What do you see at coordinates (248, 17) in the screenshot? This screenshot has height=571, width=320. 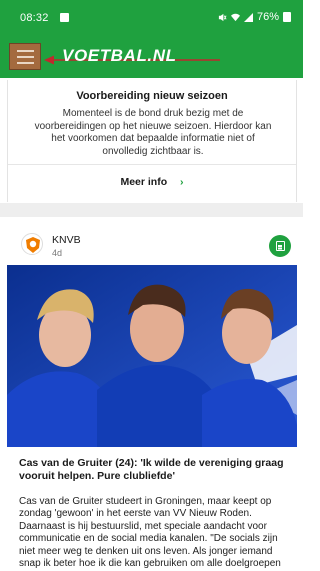 I see `signal-icon` at bounding box center [248, 17].